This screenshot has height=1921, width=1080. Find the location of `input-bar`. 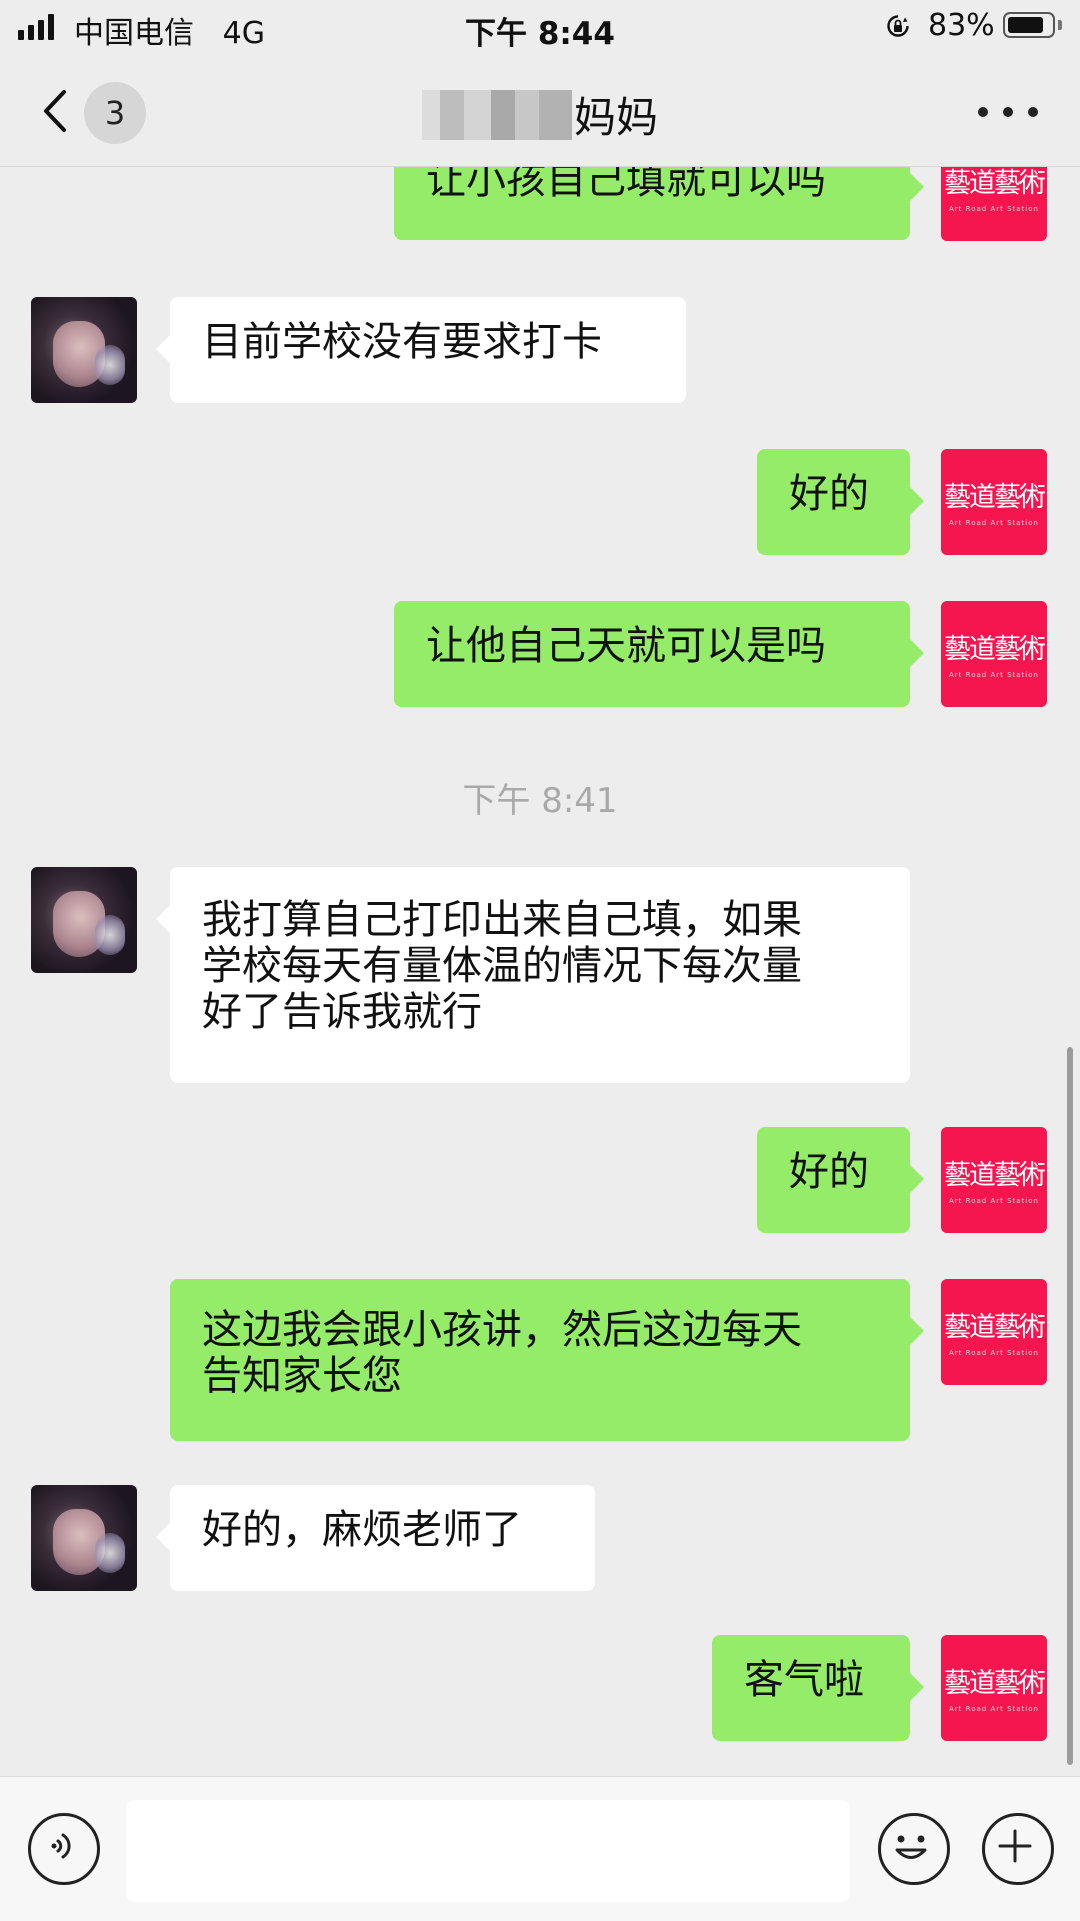

input-bar is located at coordinates (540, 1848).